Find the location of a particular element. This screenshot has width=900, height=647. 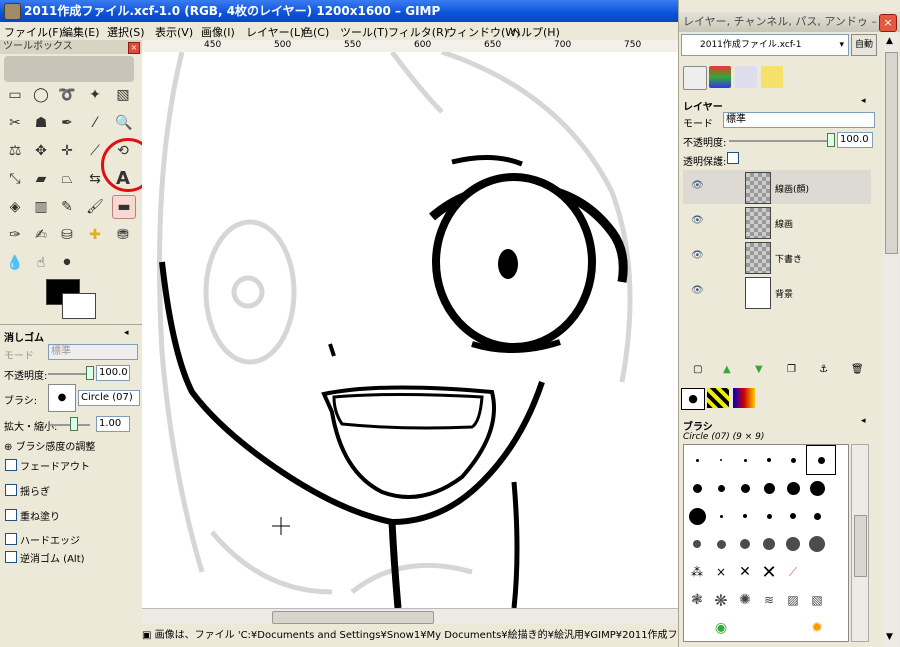

opacity-slider-handle is located at coordinates (90, 373).